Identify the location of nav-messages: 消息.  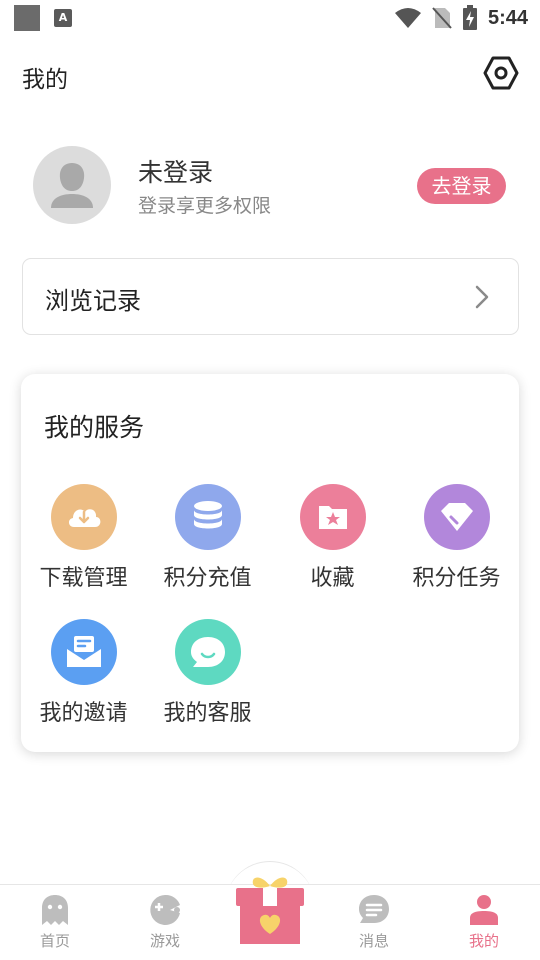
(374, 924).